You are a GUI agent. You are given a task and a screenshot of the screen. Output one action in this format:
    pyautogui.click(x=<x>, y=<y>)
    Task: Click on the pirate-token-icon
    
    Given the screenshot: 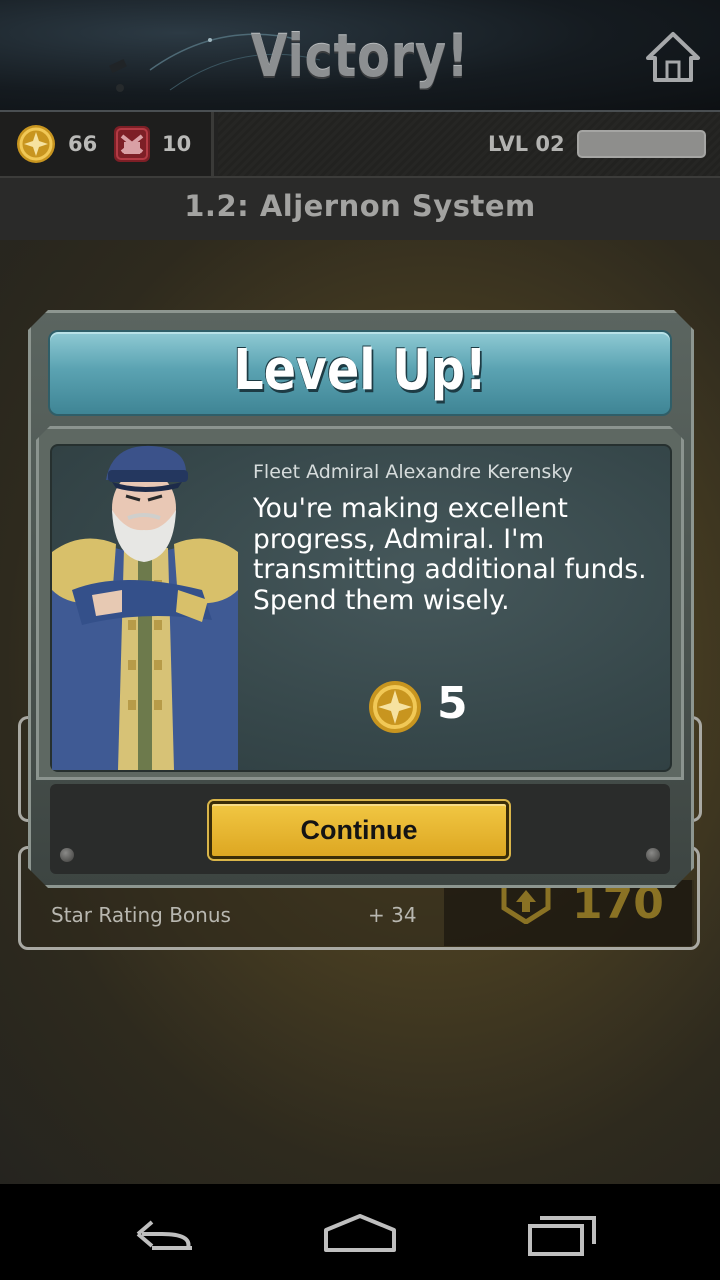 What is the action you would take?
    pyautogui.click(x=132, y=144)
    